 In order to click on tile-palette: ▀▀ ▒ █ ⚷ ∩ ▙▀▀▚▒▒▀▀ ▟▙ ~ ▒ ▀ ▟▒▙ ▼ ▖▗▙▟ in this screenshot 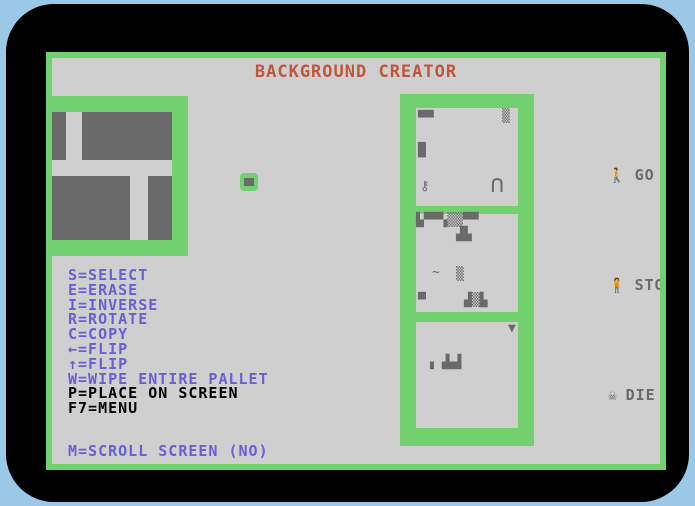, I will do `click(467, 270)`.